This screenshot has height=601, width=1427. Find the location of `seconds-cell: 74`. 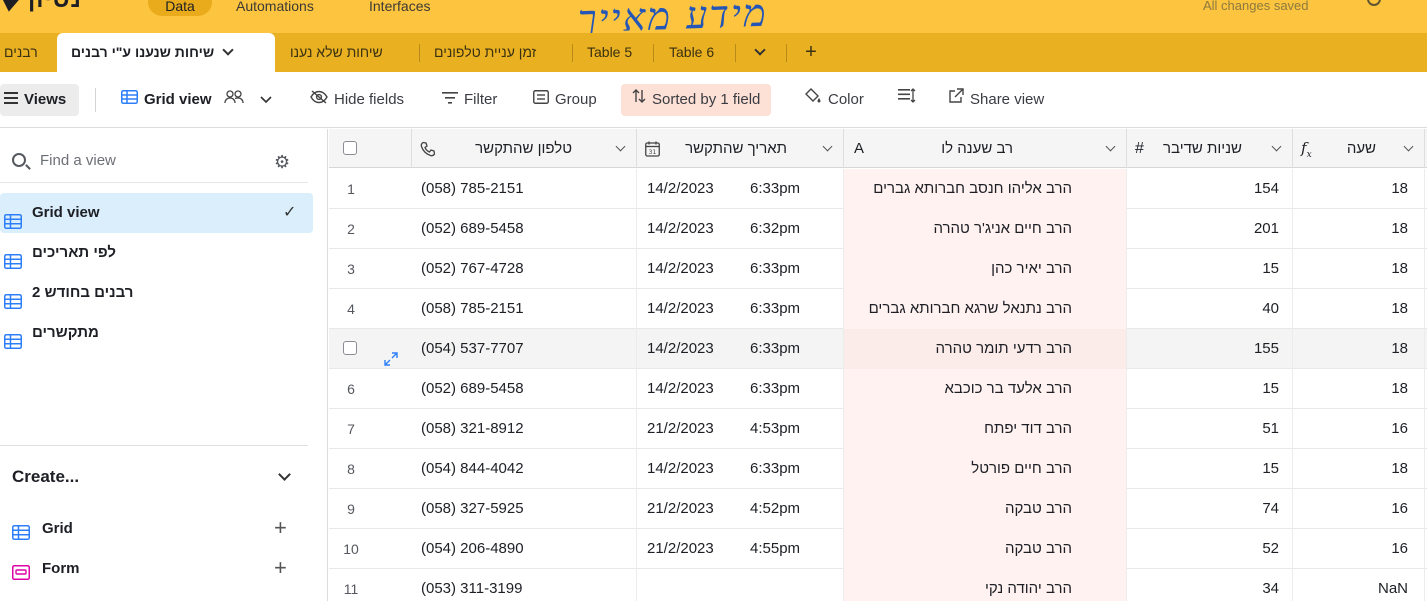

seconds-cell: 74 is located at coordinates (1210, 509).